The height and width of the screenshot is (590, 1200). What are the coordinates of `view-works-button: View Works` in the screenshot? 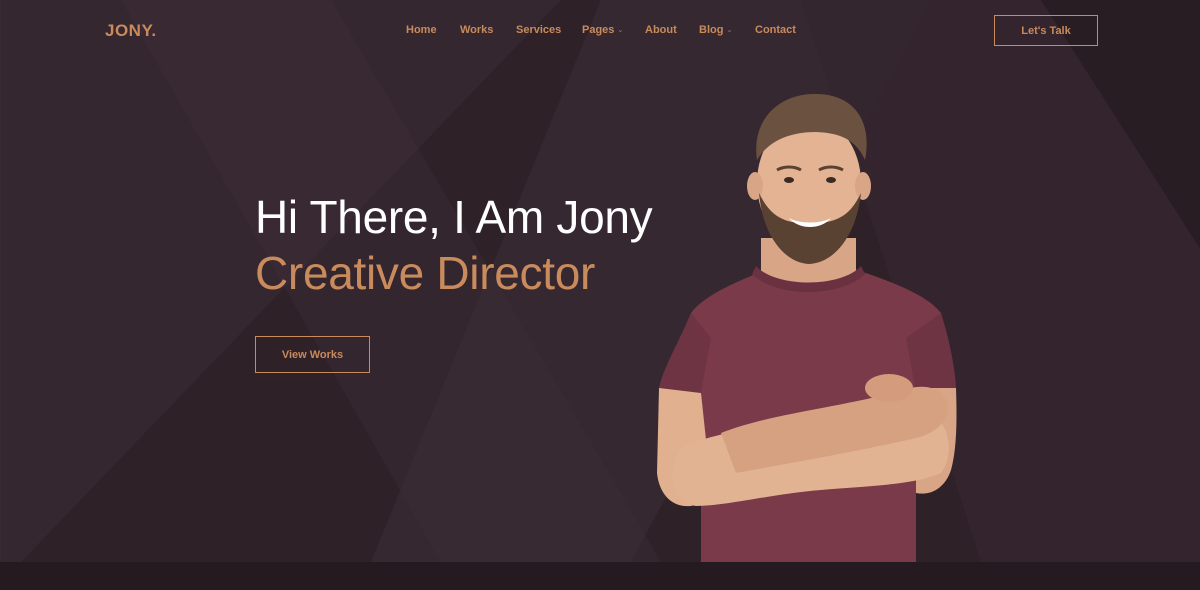 It's located at (312, 354).